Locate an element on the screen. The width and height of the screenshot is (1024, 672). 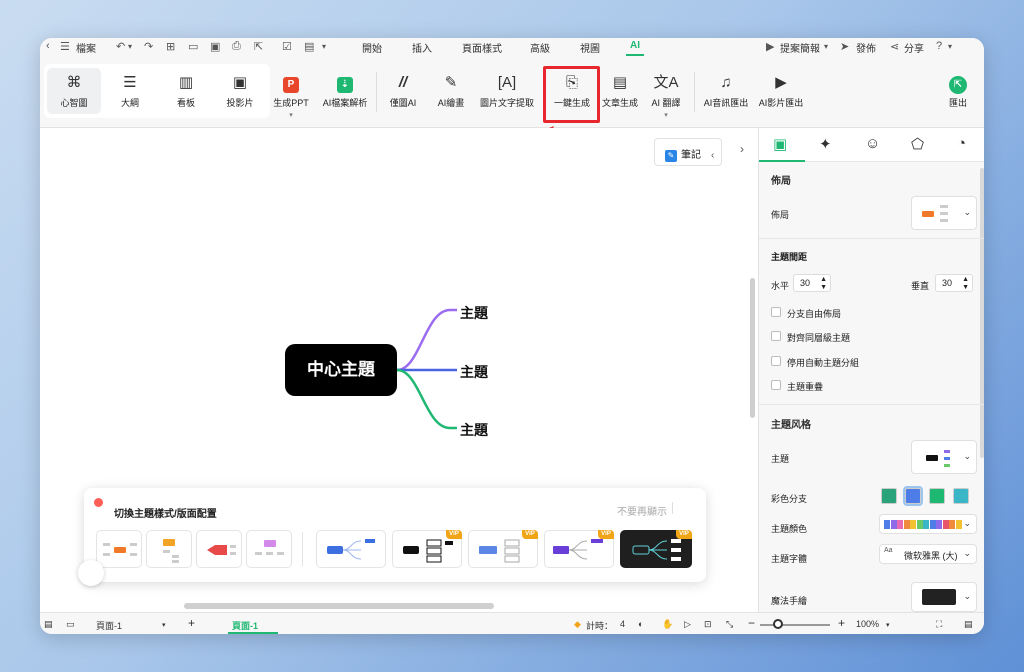
topic-font-dropdown: Aa 微软雅黑 (大) ⌄ is located at coordinates (928, 554).